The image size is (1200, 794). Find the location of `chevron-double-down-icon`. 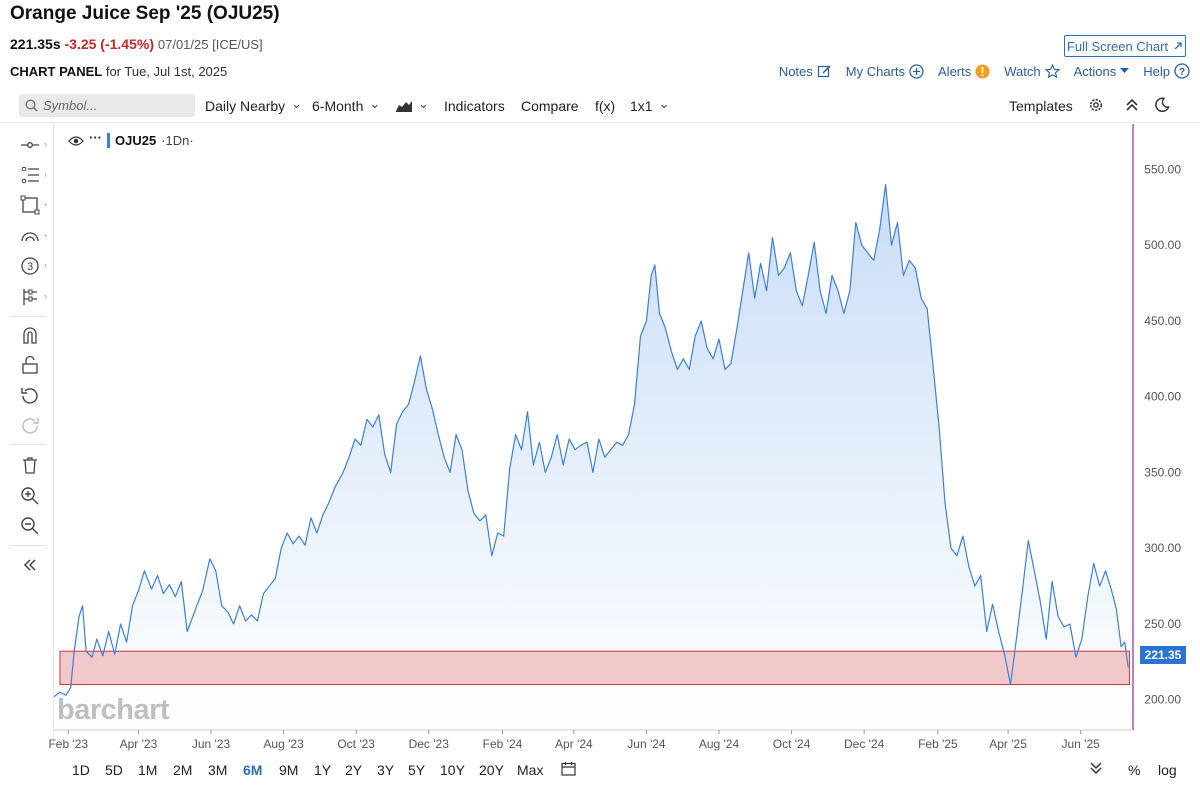

chevron-double-down-icon is located at coordinates (1096, 768).